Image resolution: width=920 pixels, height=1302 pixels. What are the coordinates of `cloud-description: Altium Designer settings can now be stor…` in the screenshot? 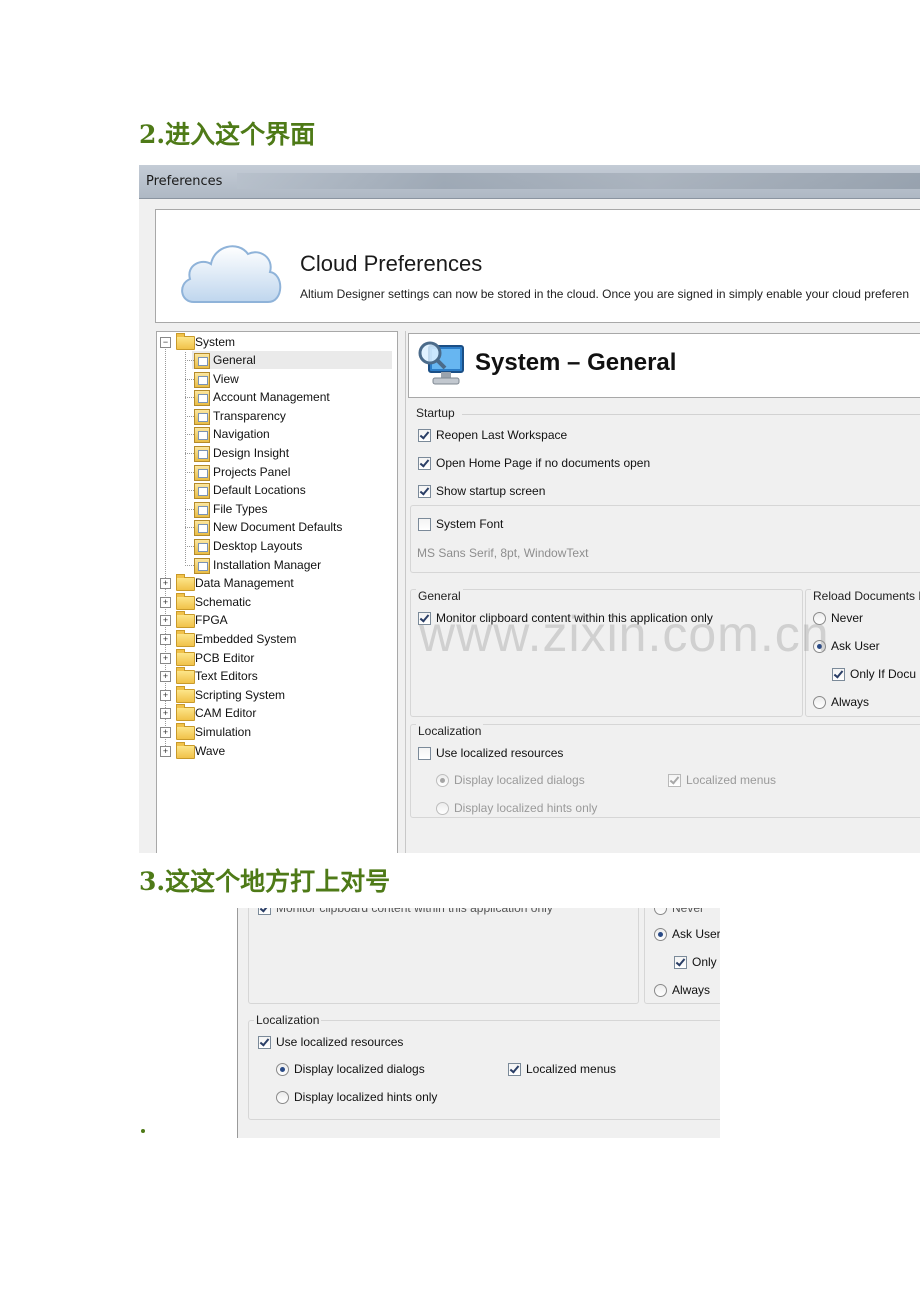 It's located at (605, 294).